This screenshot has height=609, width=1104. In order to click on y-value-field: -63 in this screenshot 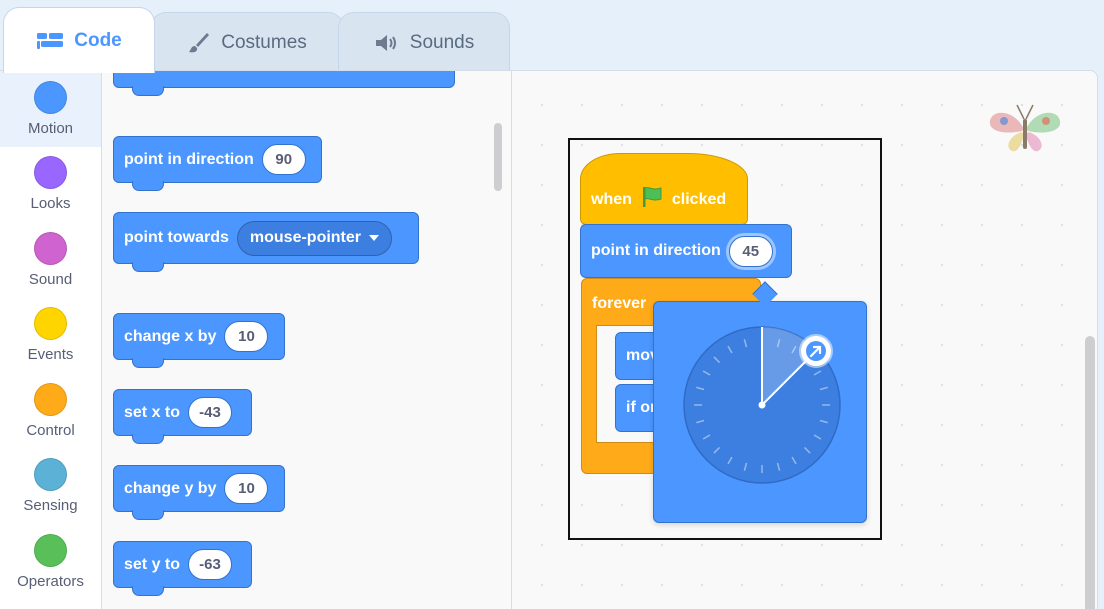, I will do `click(210, 564)`.